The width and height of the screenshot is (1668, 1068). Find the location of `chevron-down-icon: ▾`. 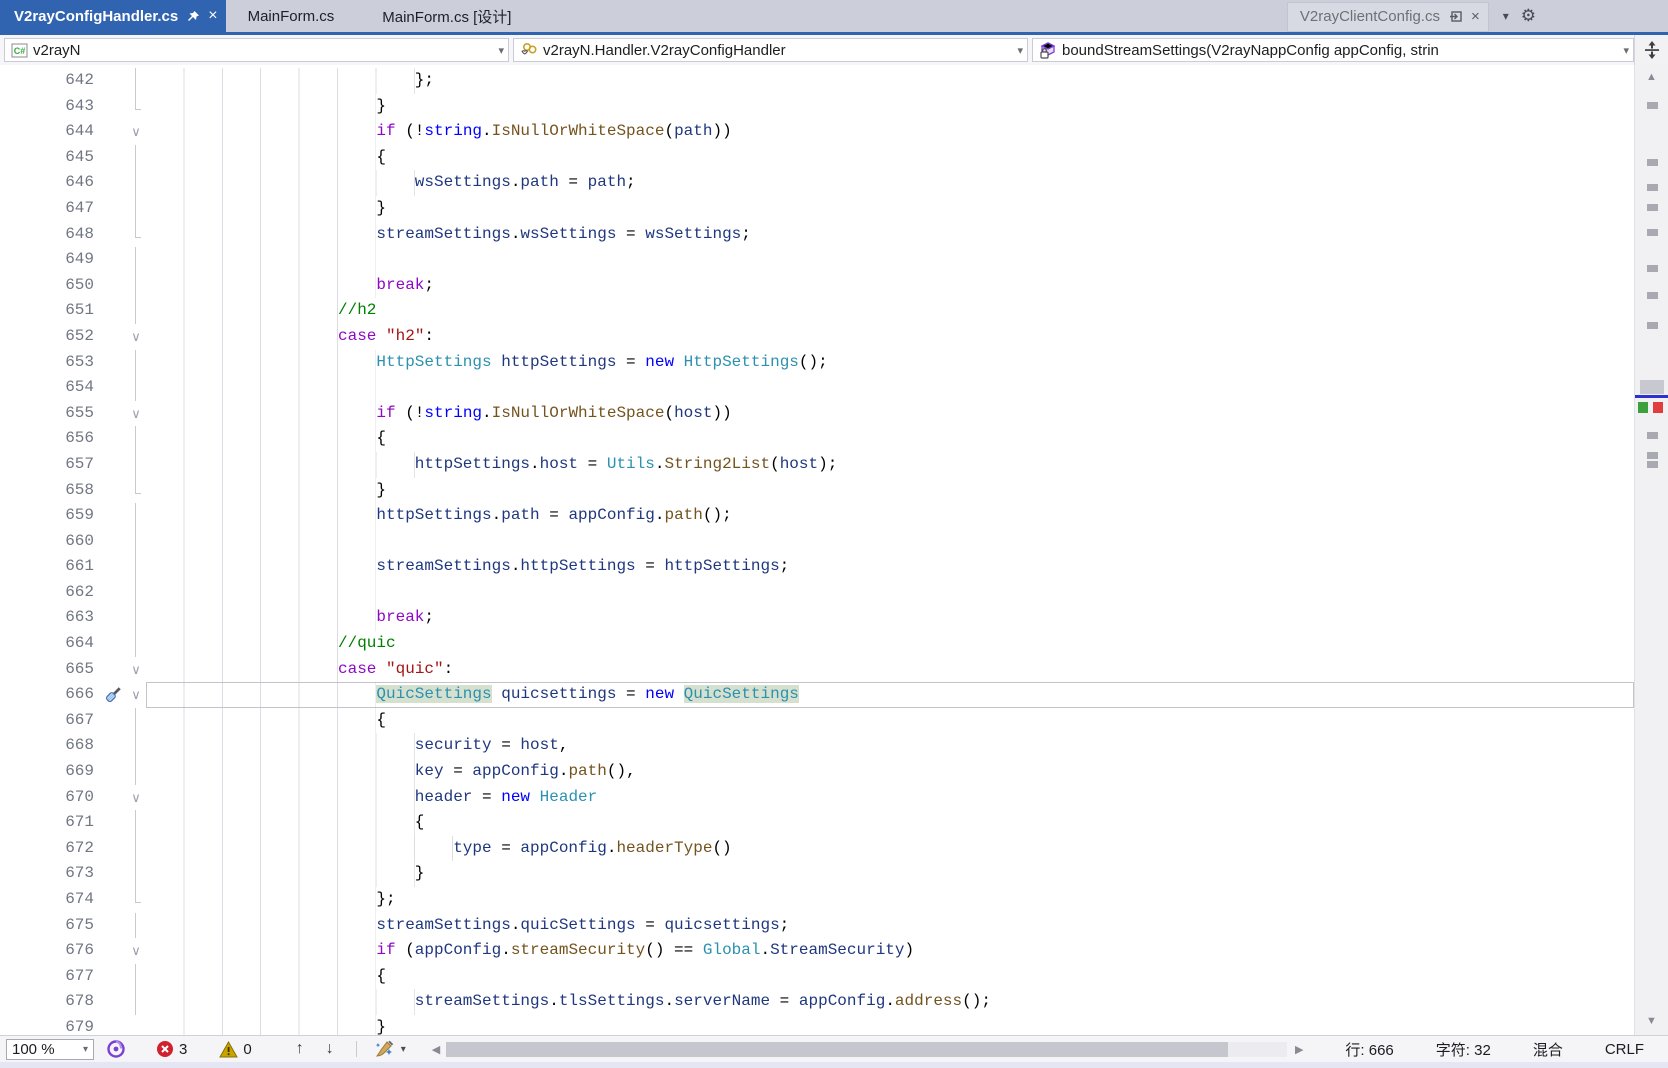

chevron-down-icon: ▾ is located at coordinates (403, 1049).